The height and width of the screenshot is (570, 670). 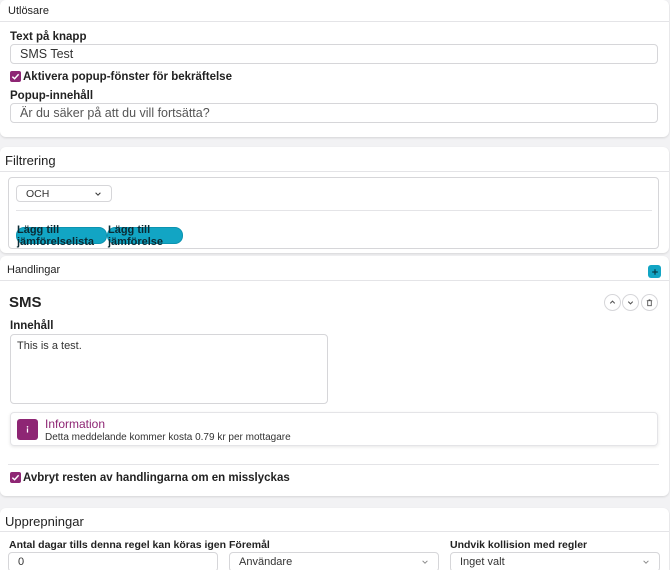 I want to click on repeat-section-title: Upprepningar, so click(x=44, y=521).